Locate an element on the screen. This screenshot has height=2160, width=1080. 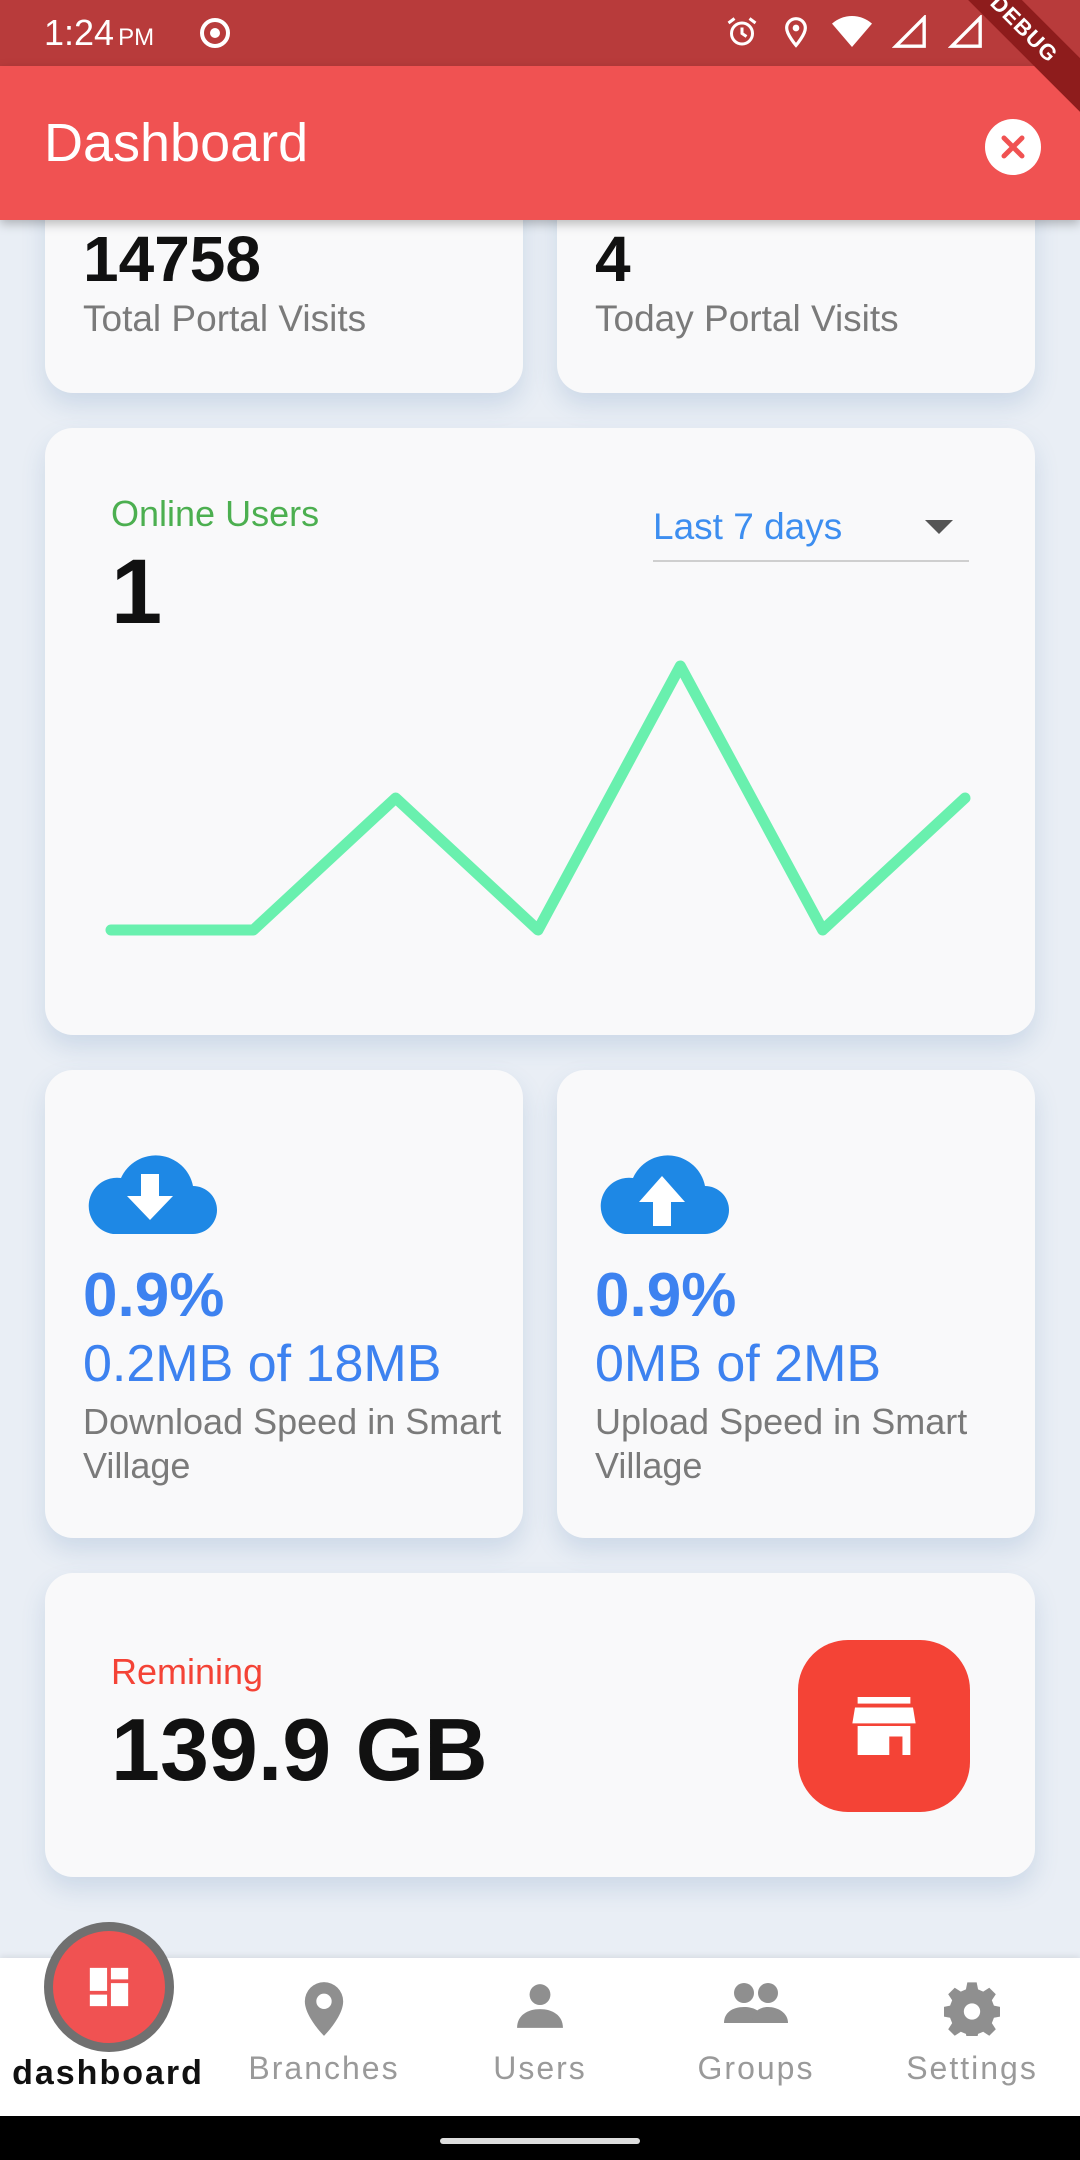
nav-label-groups: Groups is located at coordinates (756, 2068).